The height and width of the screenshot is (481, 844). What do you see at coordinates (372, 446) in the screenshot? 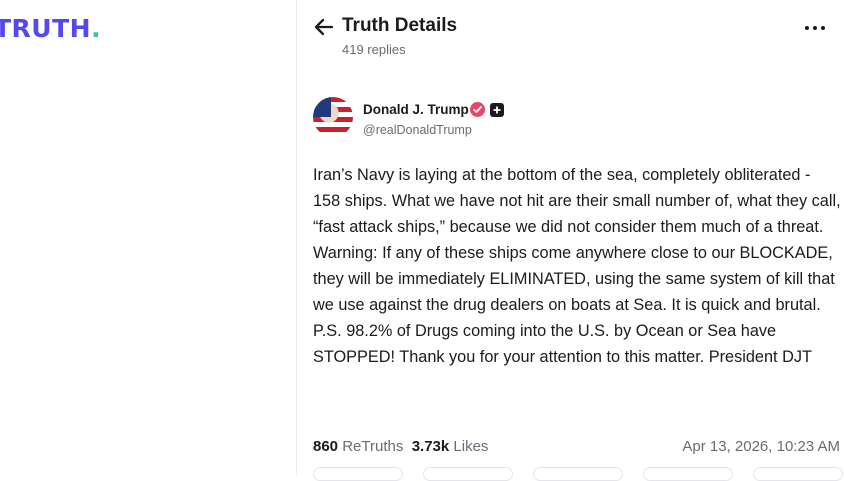
I see `retruths-label: ReTruths` at bounding box center [372, 446].